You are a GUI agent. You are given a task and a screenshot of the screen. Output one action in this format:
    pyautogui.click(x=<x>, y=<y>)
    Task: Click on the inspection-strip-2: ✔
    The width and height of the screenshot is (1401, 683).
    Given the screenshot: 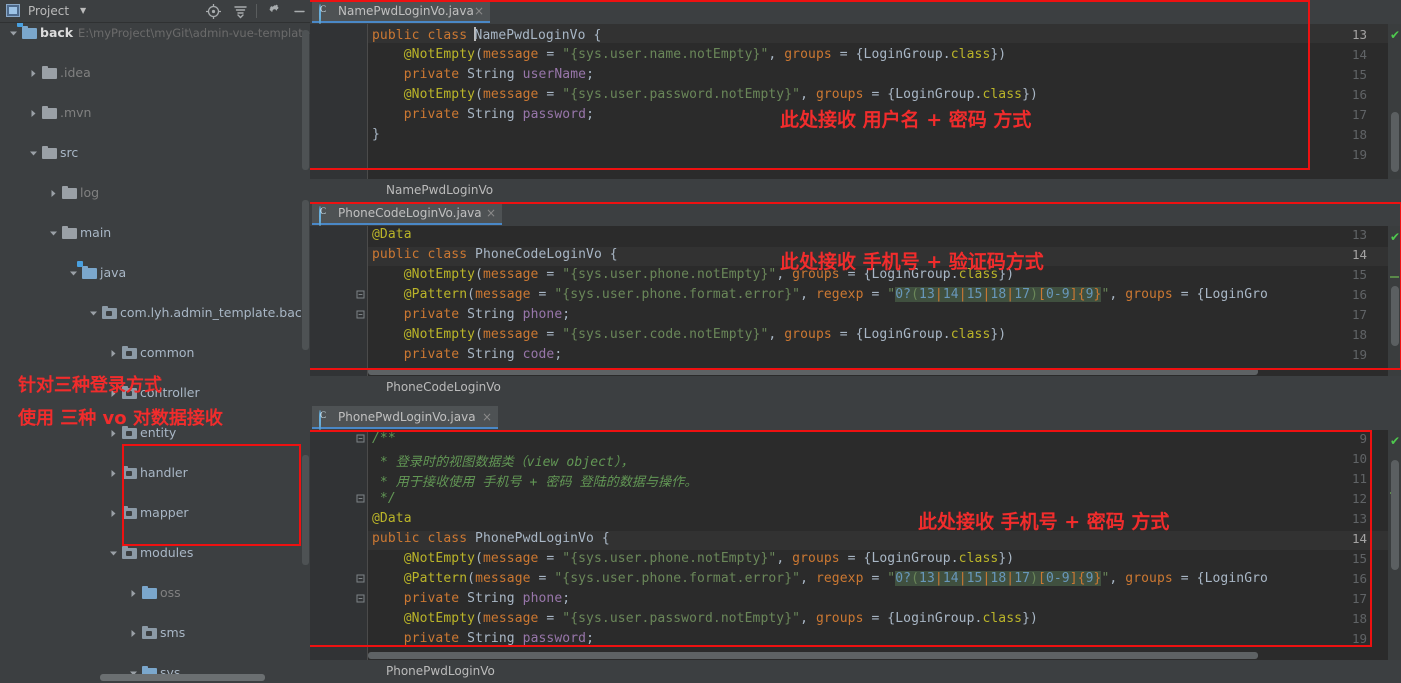 What is the action you would take?
    pyautogui.click(x=1394, y=301)
    